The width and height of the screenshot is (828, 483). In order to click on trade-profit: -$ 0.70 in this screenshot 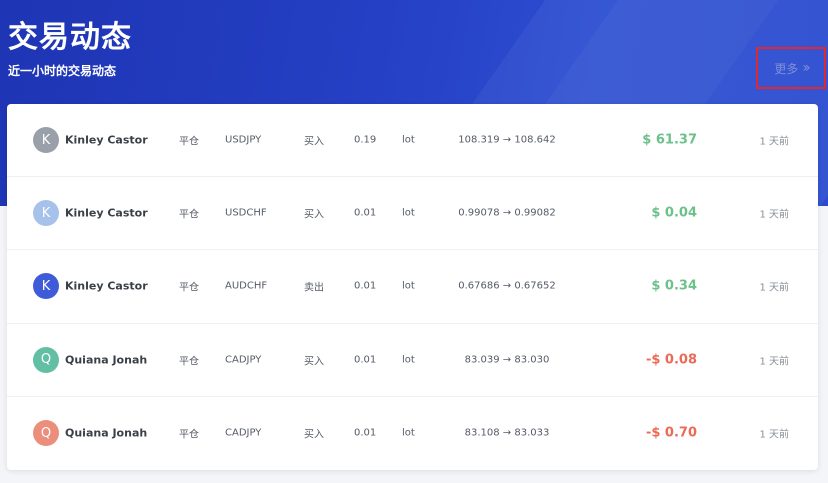, I will do `click(671, 433)`.